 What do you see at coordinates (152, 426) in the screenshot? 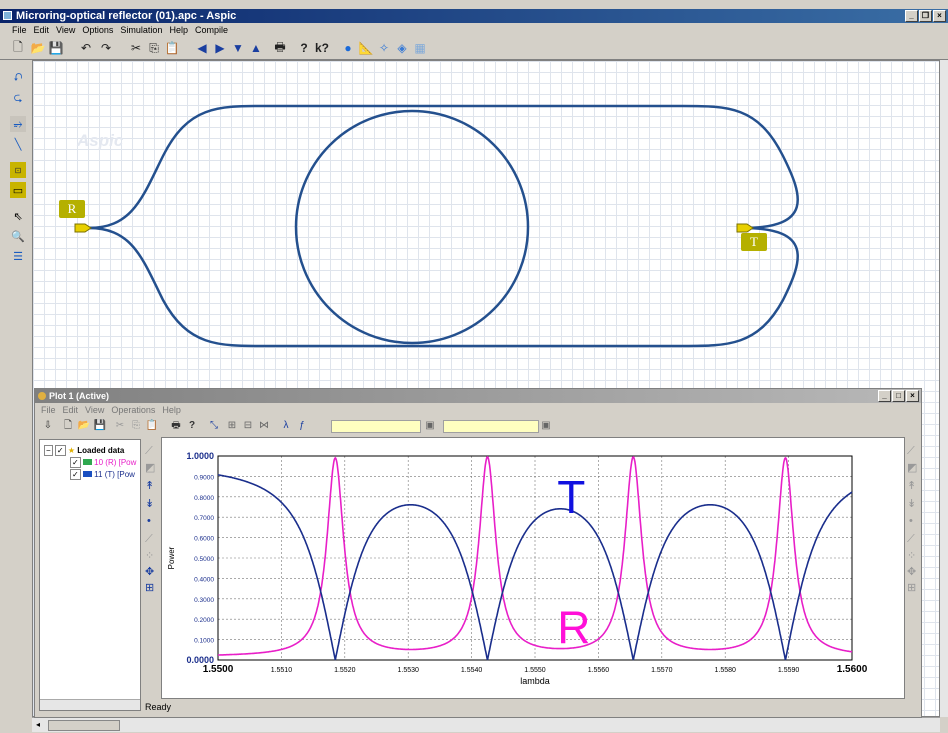
I see `plot-paste-icon: 📋` at bounding box center [152, 426].